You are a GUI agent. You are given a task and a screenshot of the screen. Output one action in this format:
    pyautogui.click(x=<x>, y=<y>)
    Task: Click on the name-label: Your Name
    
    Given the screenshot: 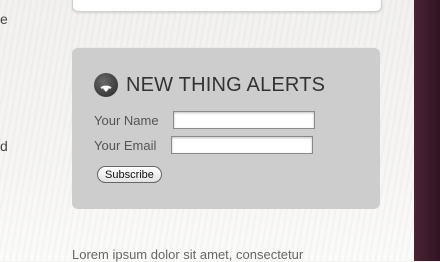 What is the action you would take?
    pyautogui.click(x=126, y=120)
    